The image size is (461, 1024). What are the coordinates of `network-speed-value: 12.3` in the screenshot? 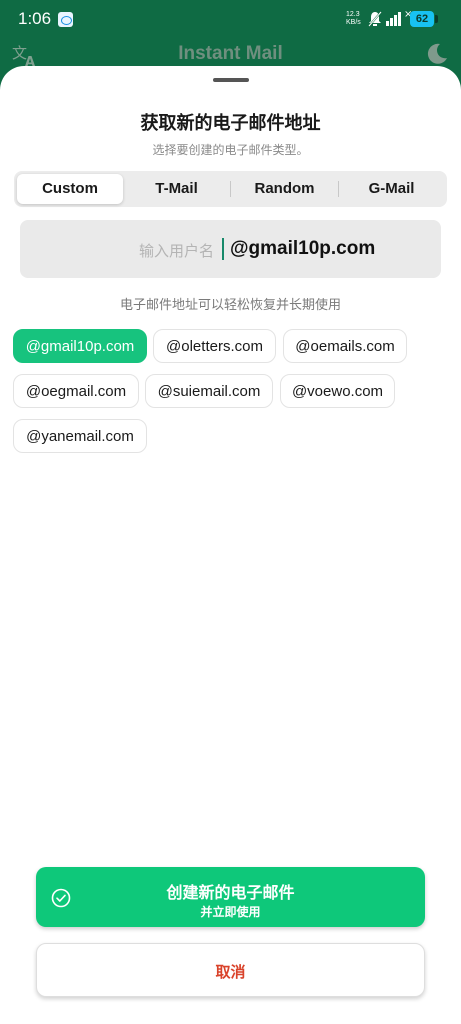 It's located at (353, 14).